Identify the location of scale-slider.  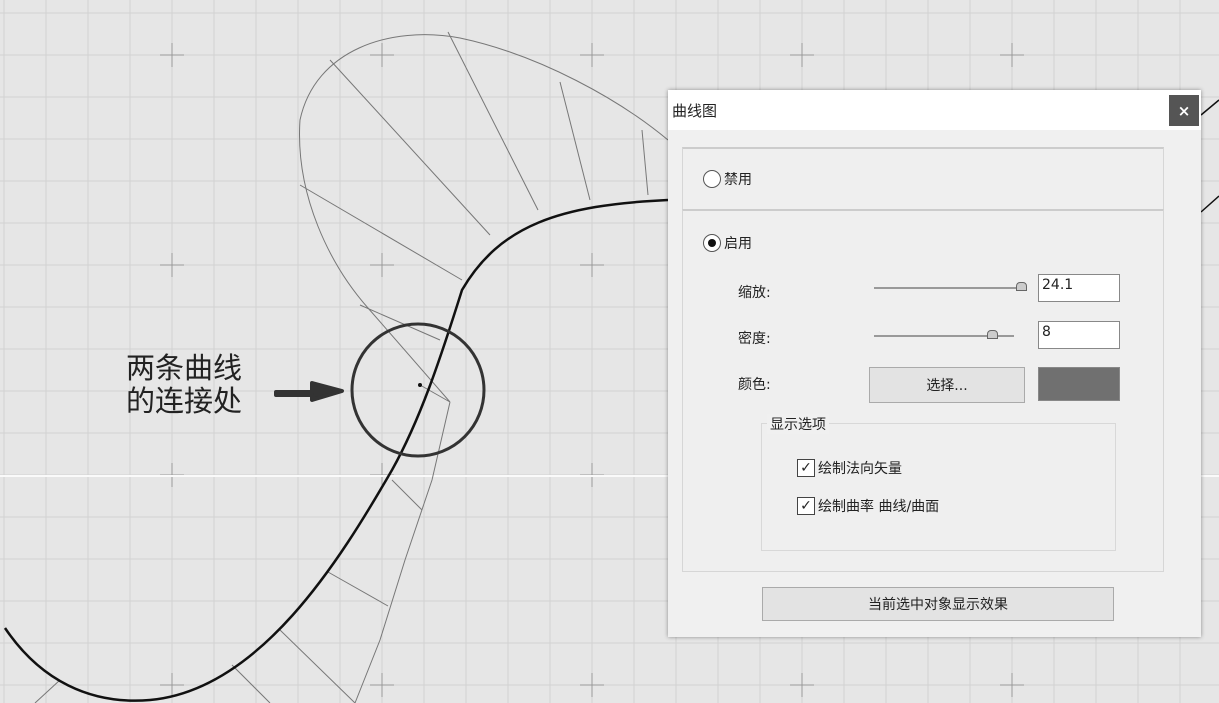
(950, 286).